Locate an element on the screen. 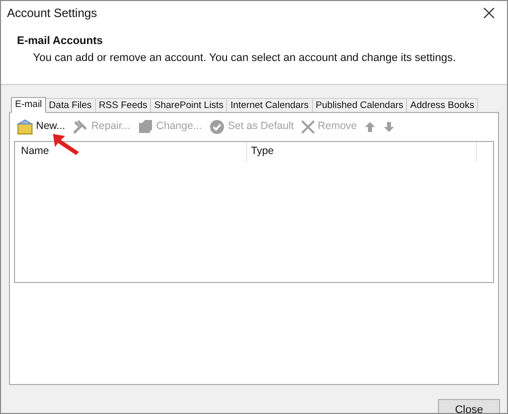 The width and height of the screenshot is (508, 414). close-button: Close is located at coordinates (469, 406).